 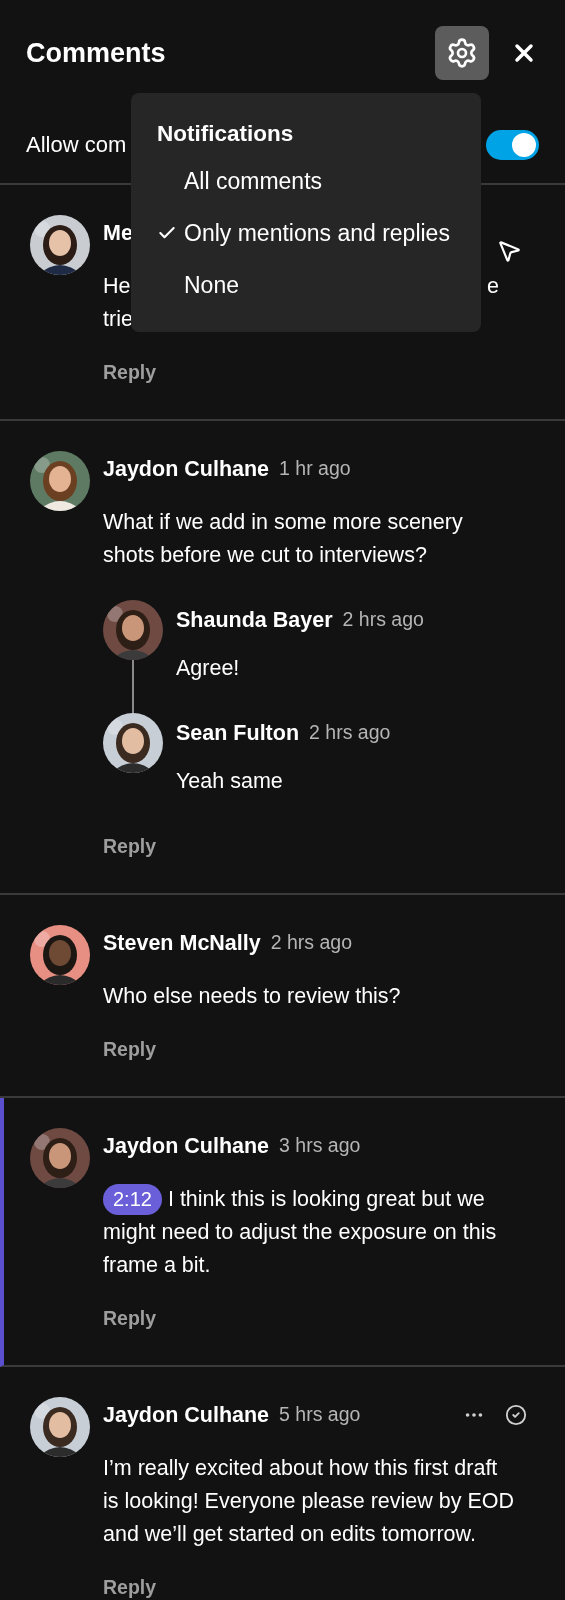 What do you see at coordinates (96, 53) in the screenshot?
I see `panel-title: Comments` at bounding box center [96, 53].